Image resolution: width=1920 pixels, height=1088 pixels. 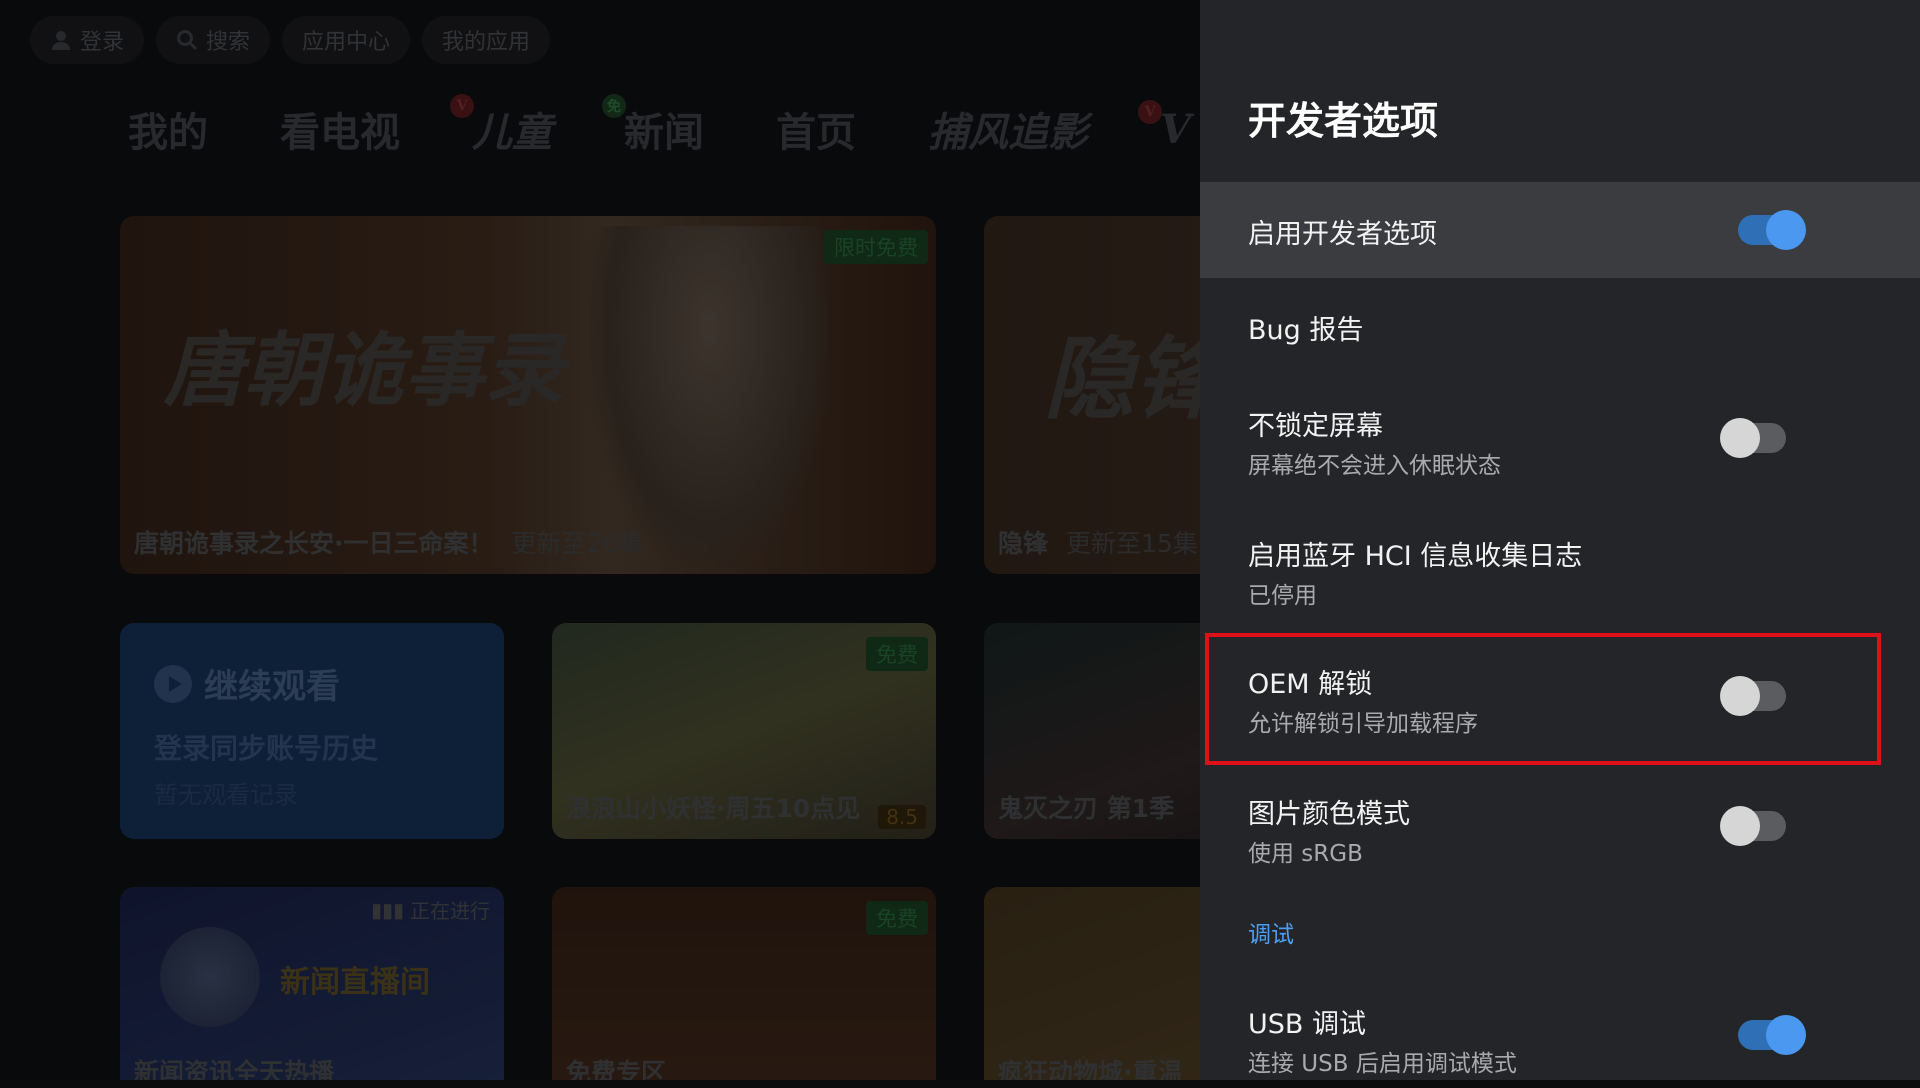 What do you see at coordinates (1343, 121) in the screenshot?
I see `panel-title: 开发者选项` at bounding box center [1343, 121].